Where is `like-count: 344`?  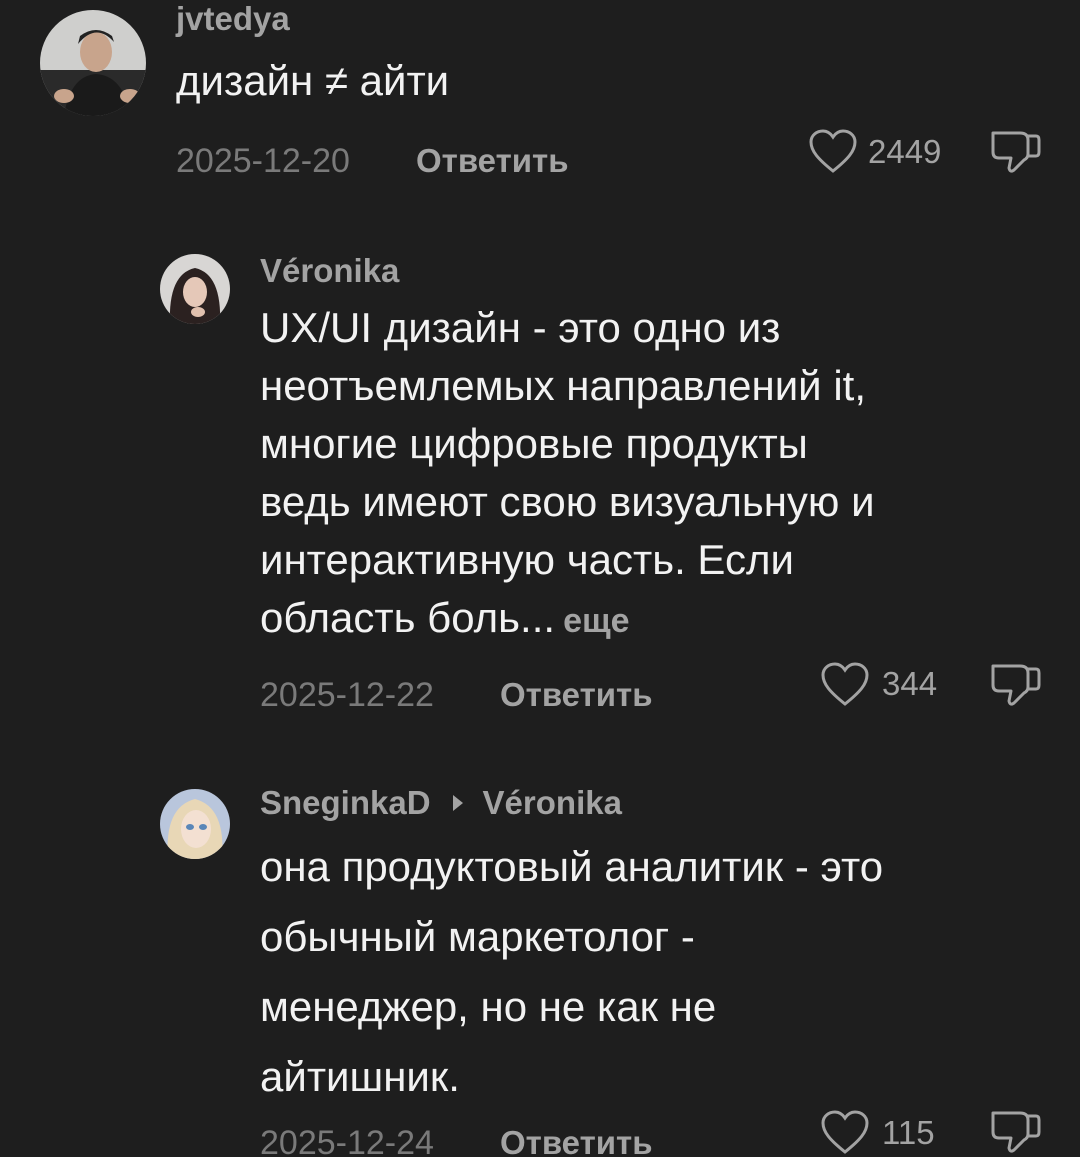 like-count: 344 is located at coordinates (910, 683).